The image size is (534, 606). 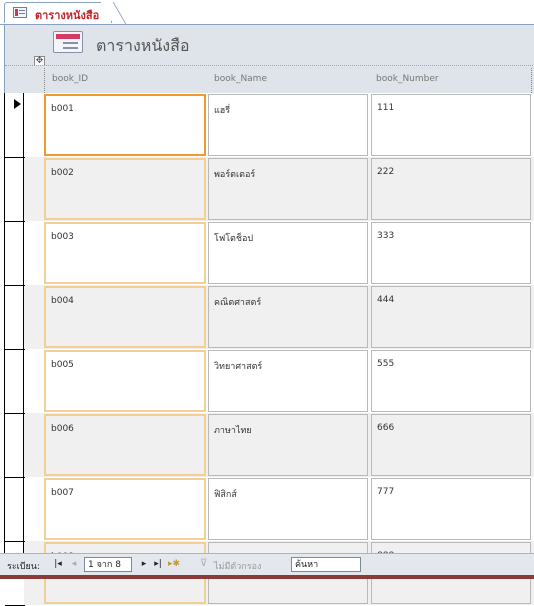 I want to click on book-number-field-value: 666, so click(x=386, y=428).